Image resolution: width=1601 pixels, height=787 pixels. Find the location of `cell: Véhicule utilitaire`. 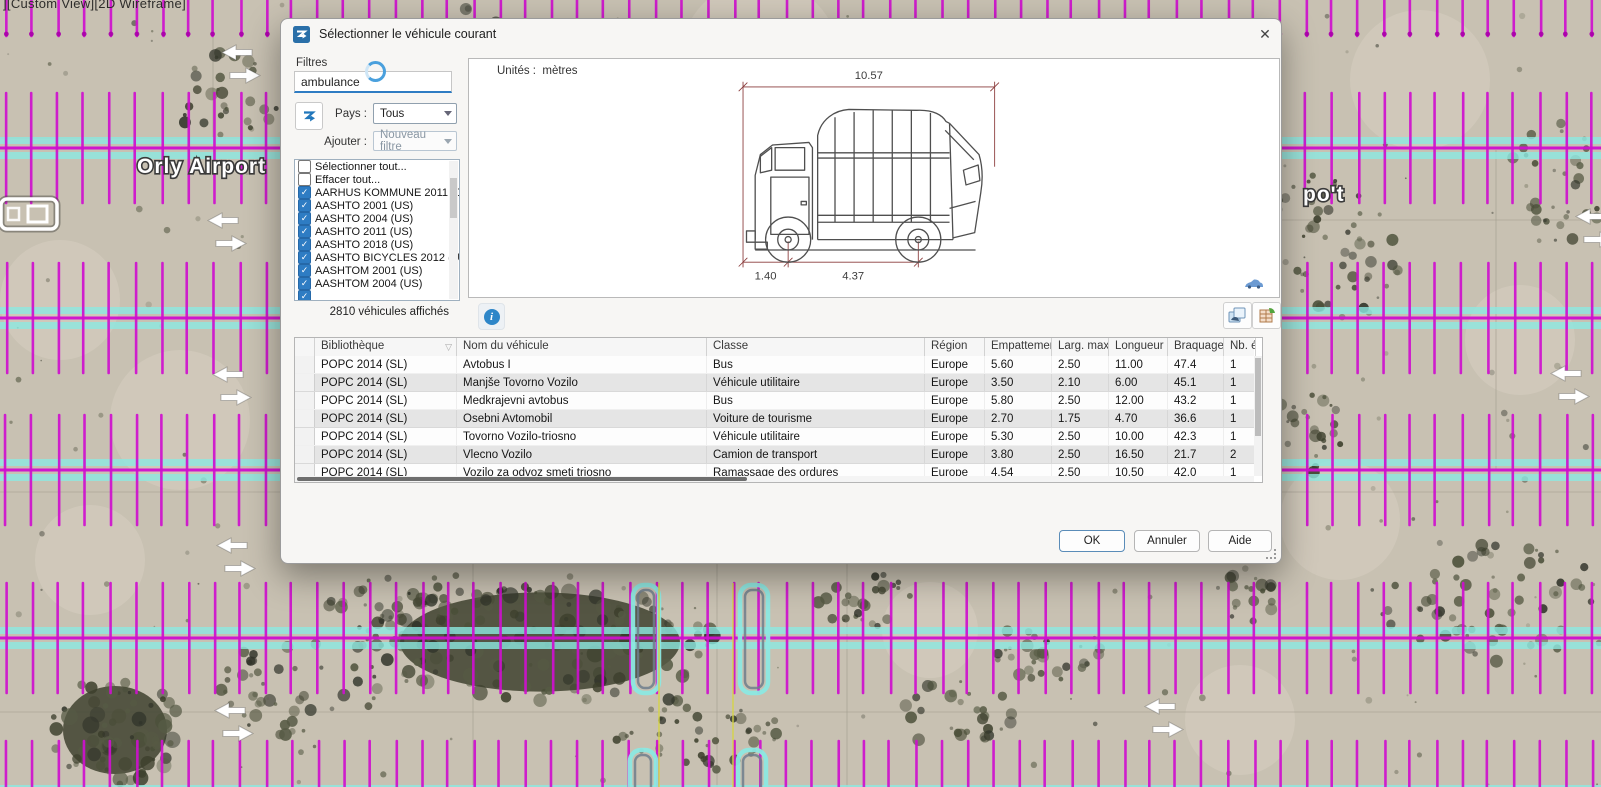

cell: Véhicule utilitaire is located at coordinates (816, 436).